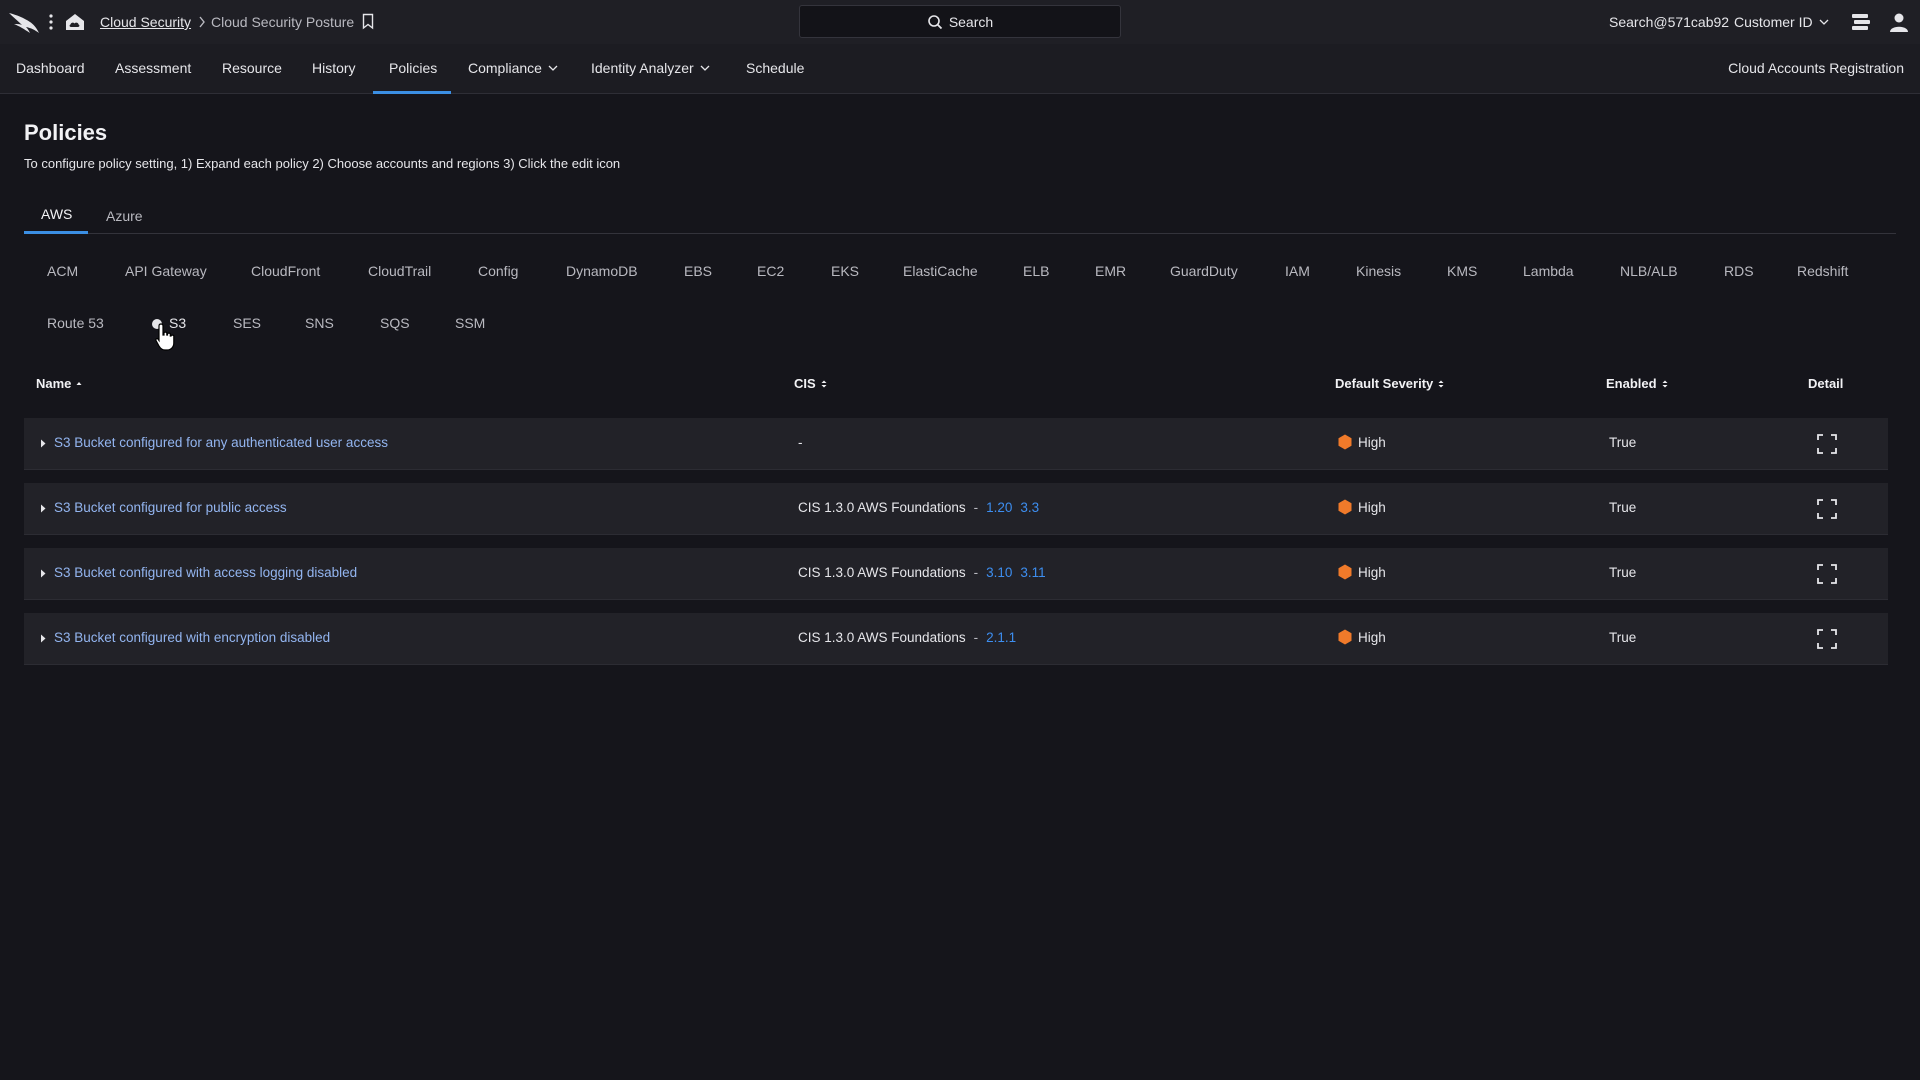 The width and height of the screenshot is (1920, 1080). Describe the element at coordinates (650, 68) in the screenshot. I see `nav-identity-analyzer: Identity Analyzer` at that location.